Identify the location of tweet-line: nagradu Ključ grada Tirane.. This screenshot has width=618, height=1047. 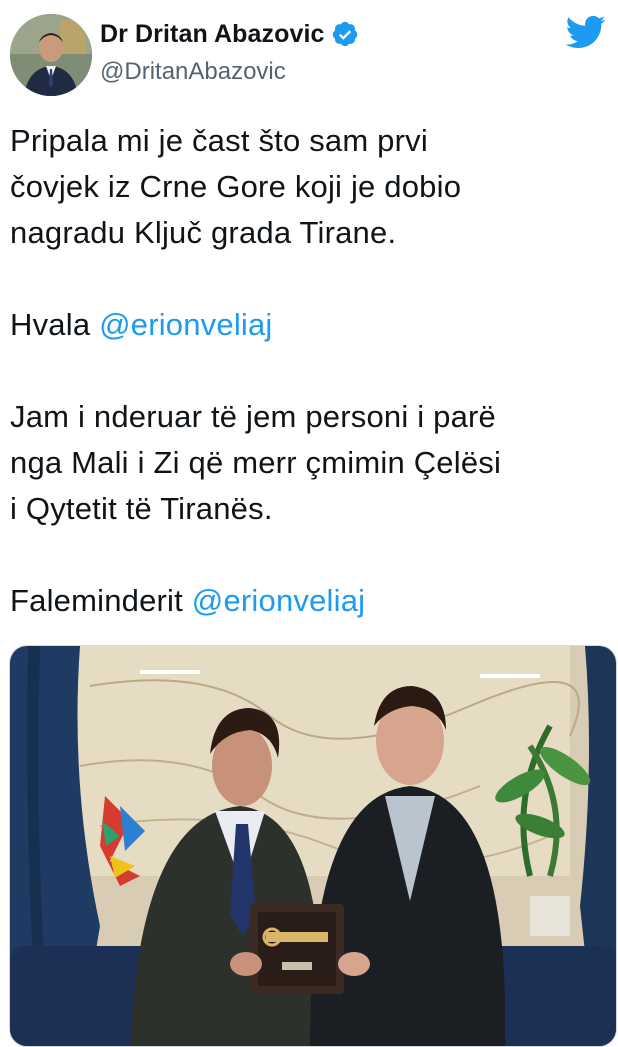
(203, 232).